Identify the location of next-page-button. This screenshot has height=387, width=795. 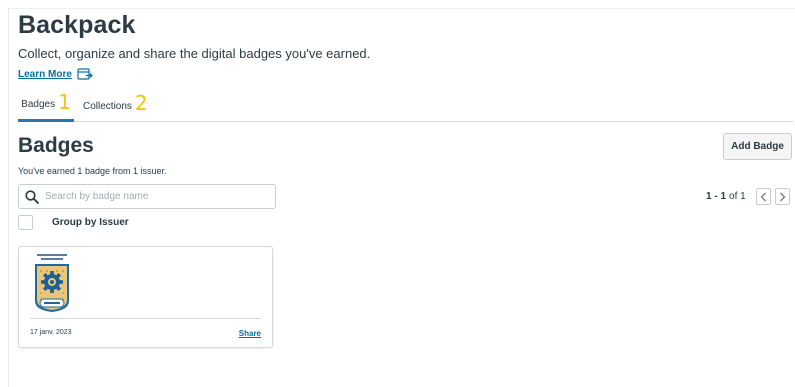
(782, 196).